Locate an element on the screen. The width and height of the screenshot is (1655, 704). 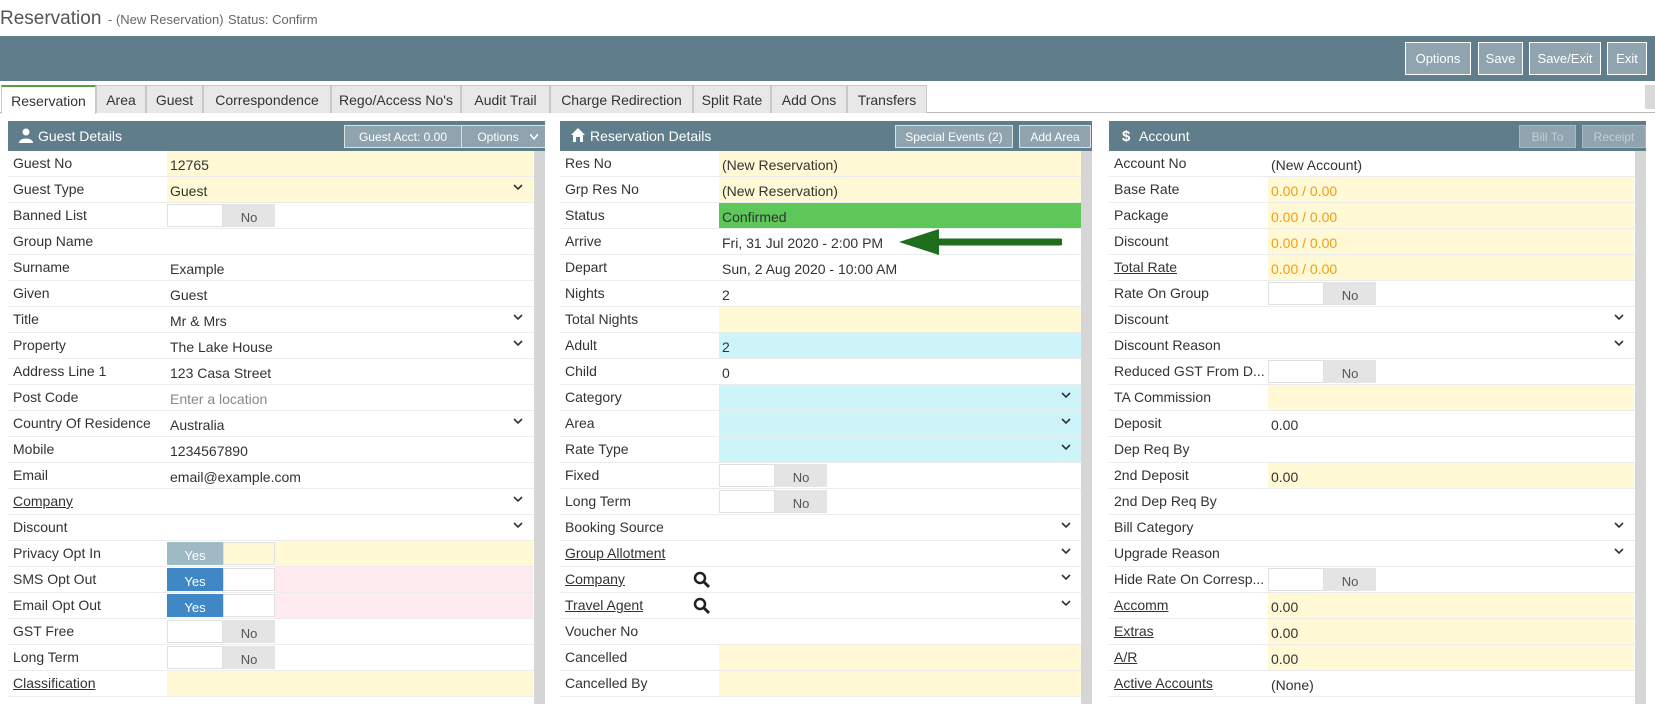
field-value-voucher-no is located at coordinates (900, 631).